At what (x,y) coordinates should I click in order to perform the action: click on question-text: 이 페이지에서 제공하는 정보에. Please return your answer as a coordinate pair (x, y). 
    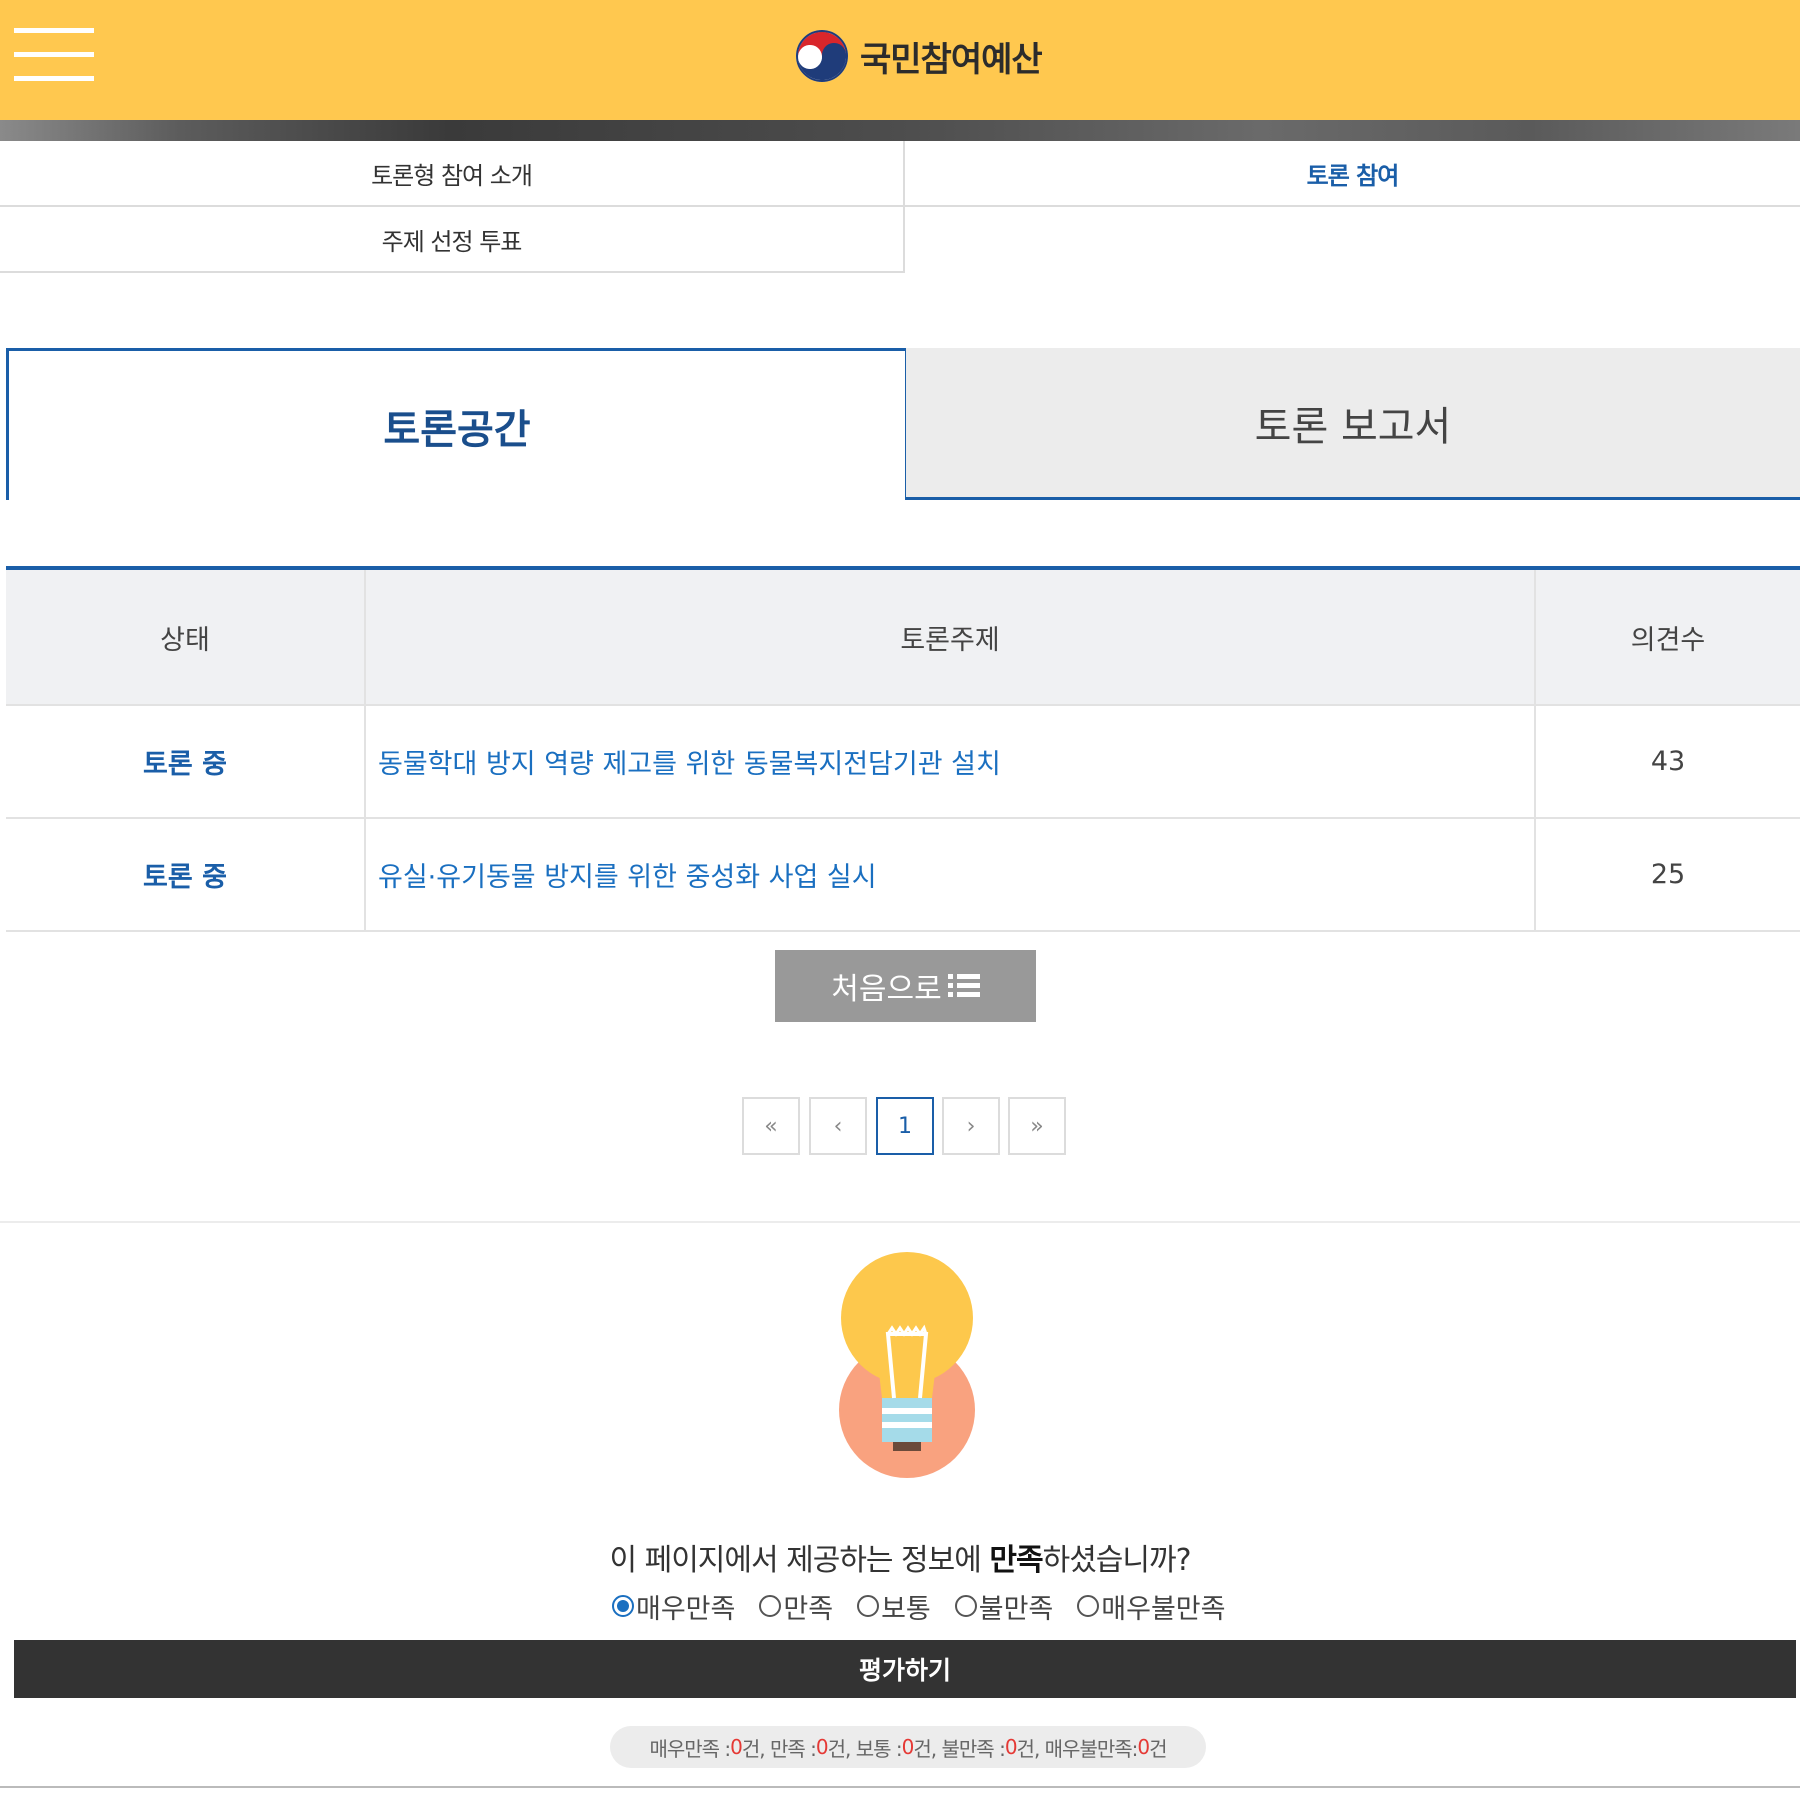
    Looking at the image, I should click on (799, 1560).